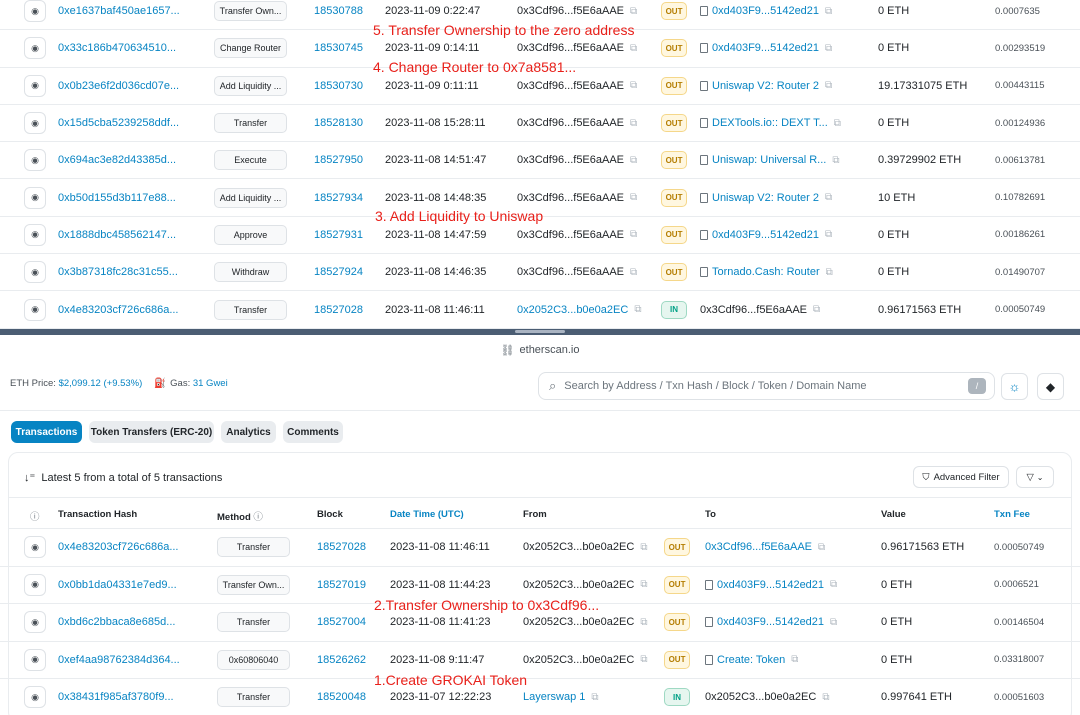 This screenshot has width=1080, height=715. Describe the element at coordinates (46, 432) in the screenshot. I see `tab-transactions: Transactions` at that location.